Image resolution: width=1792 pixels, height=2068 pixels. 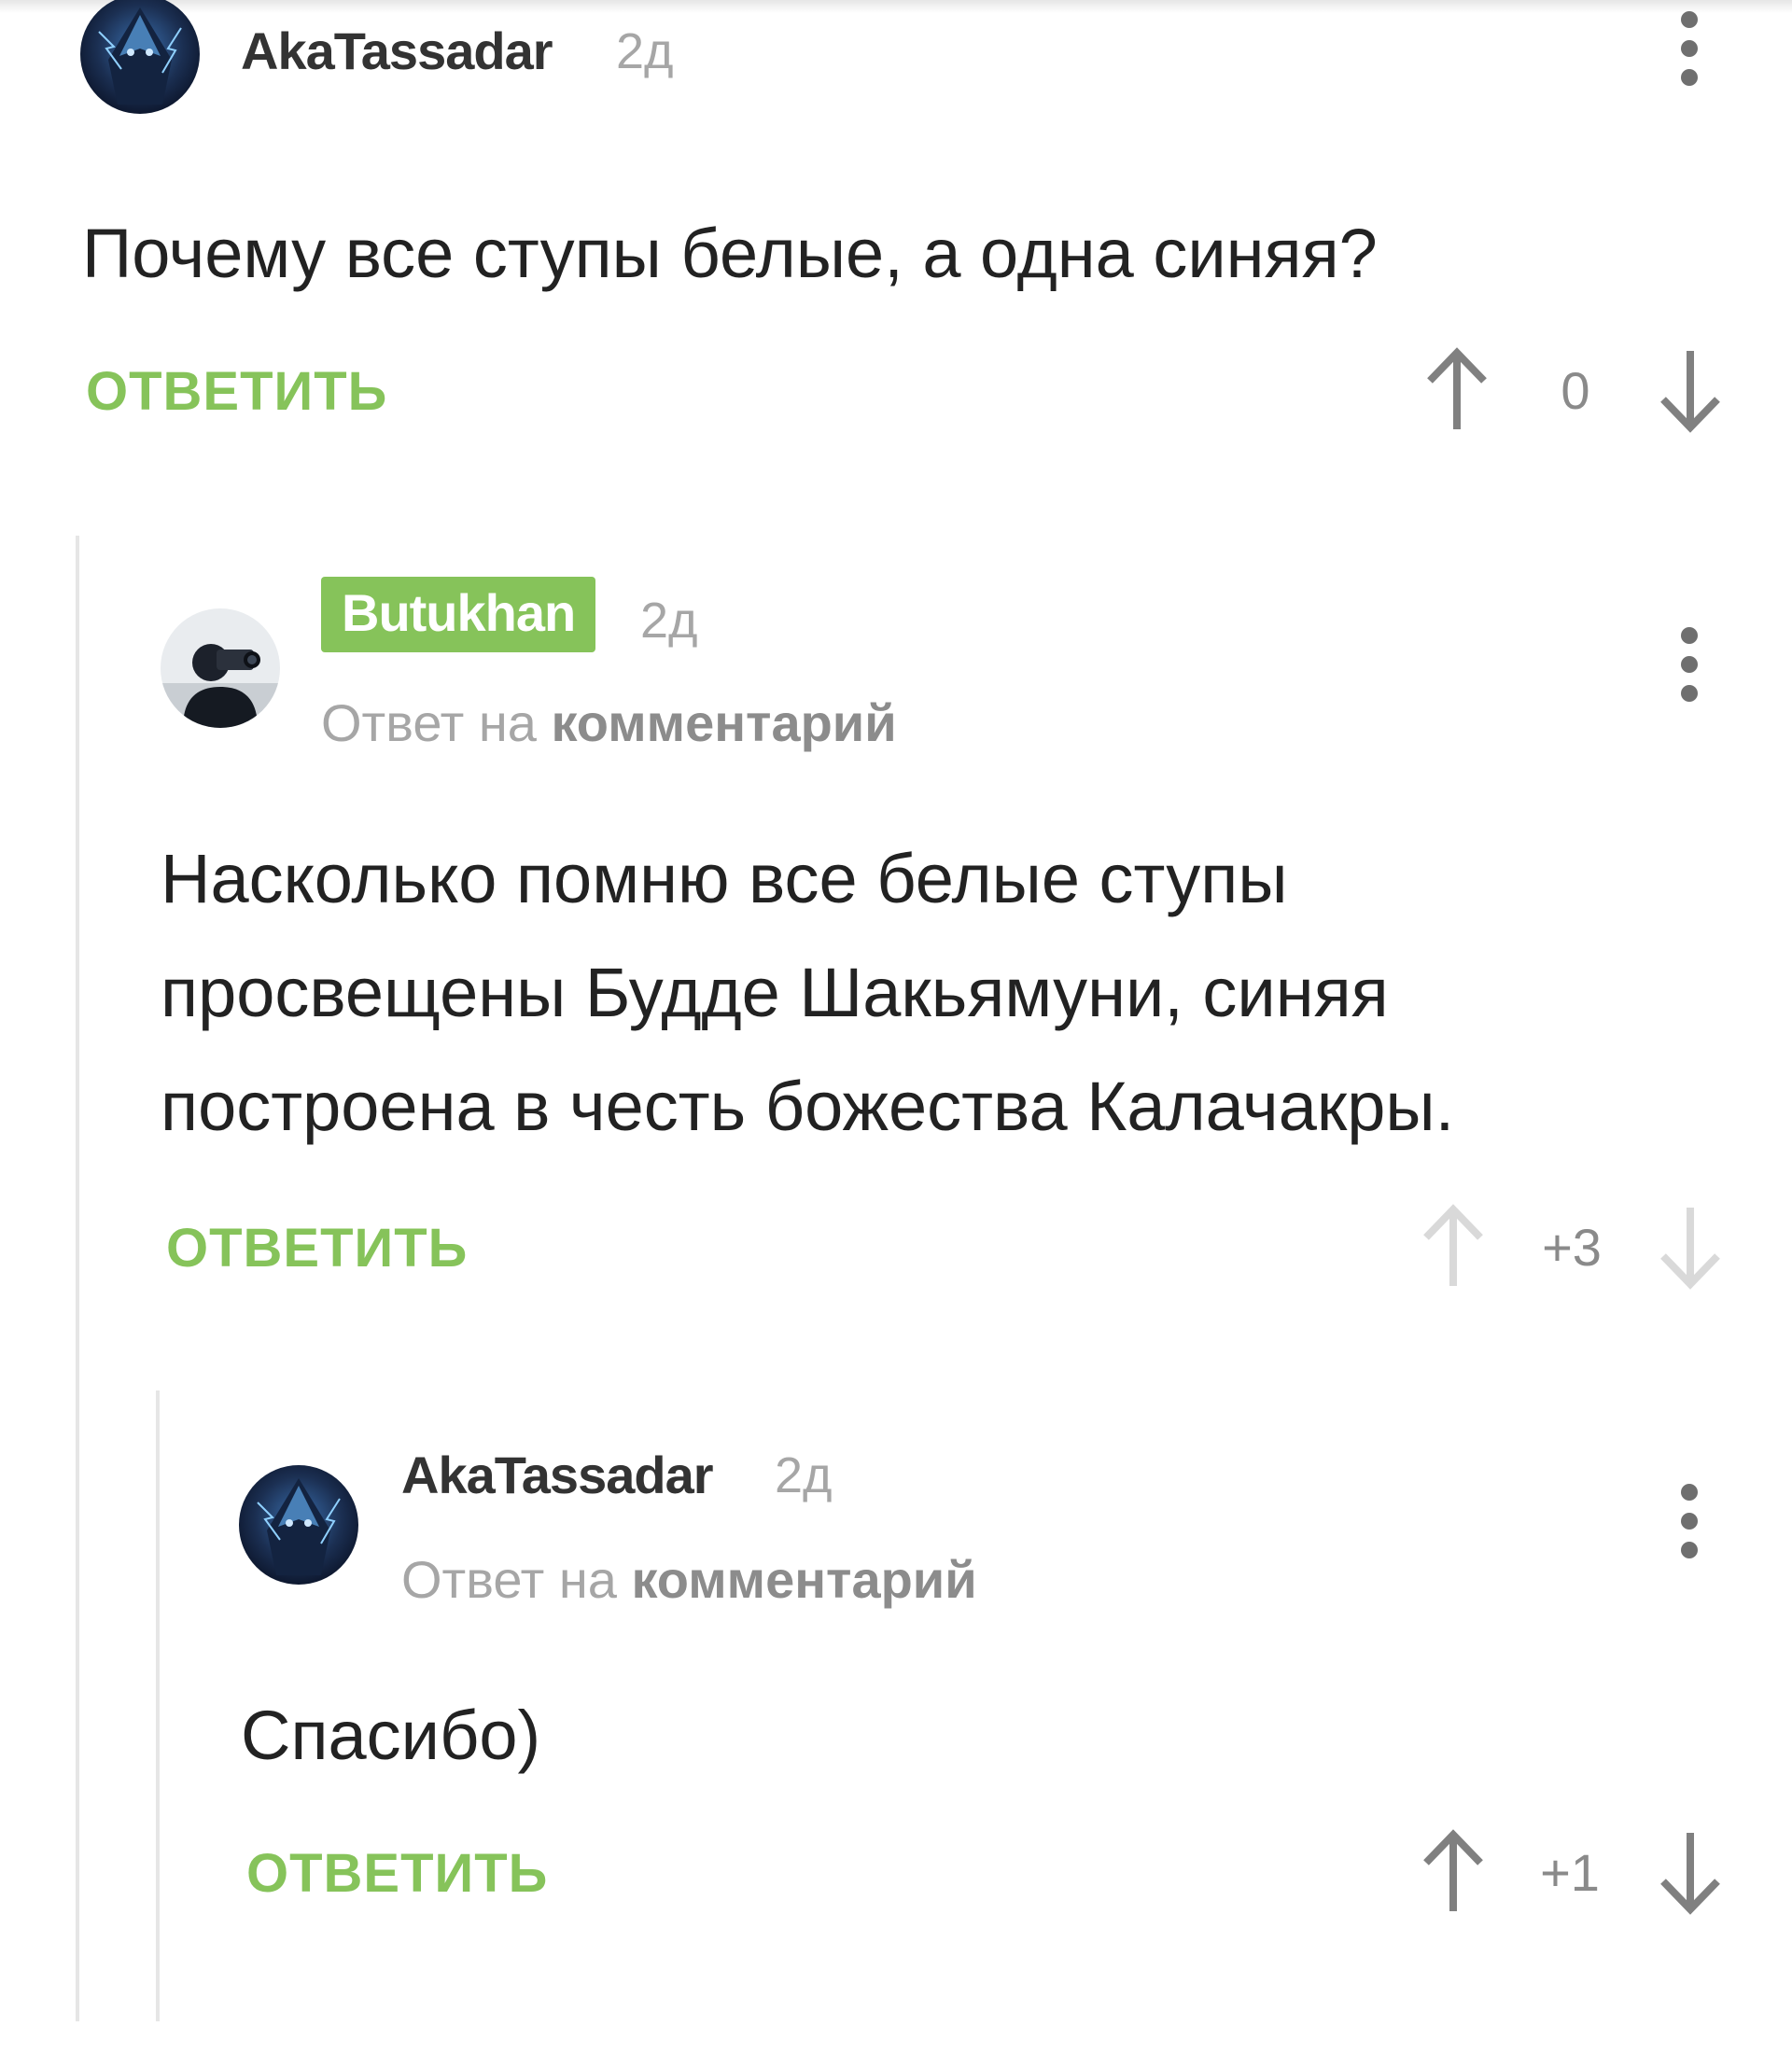 I want to click on avatar-image, so click(x=298, y=1525).